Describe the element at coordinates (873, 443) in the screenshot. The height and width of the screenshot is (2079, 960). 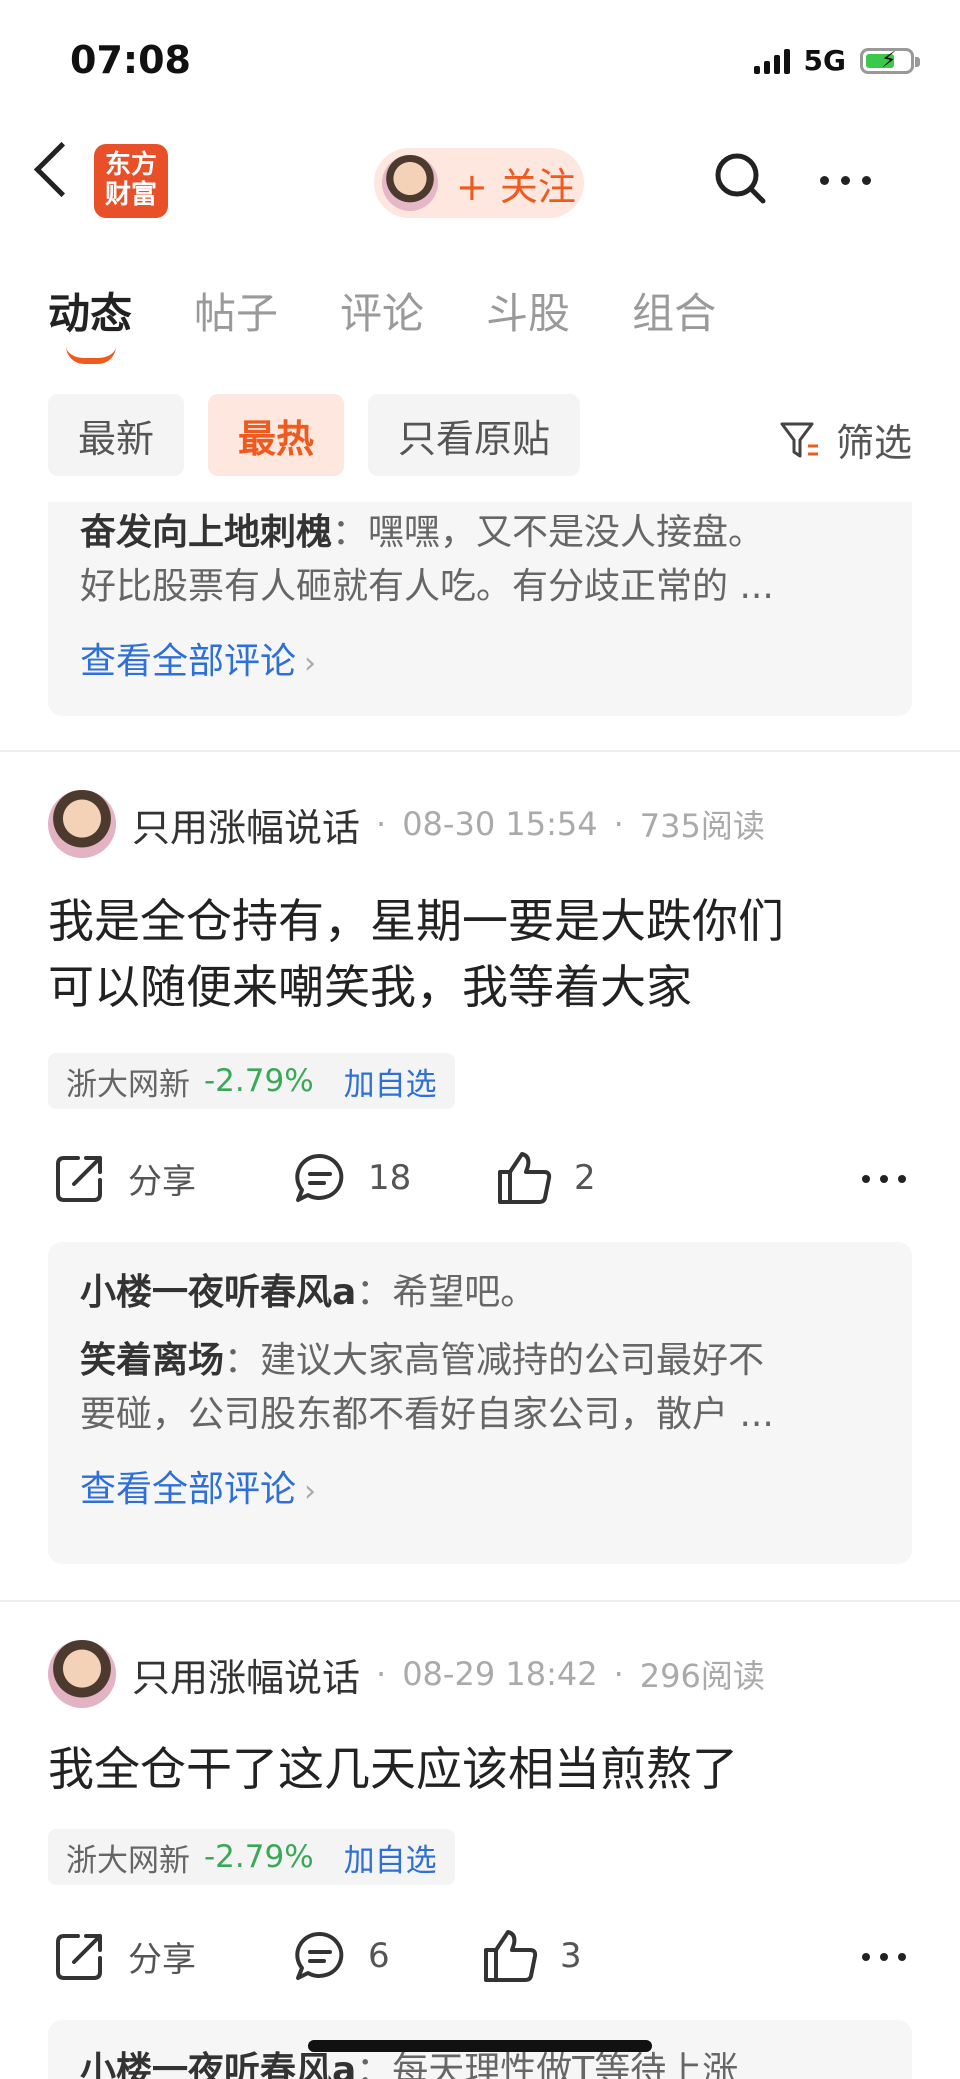
I see `filter-label: 筛选` at that location.